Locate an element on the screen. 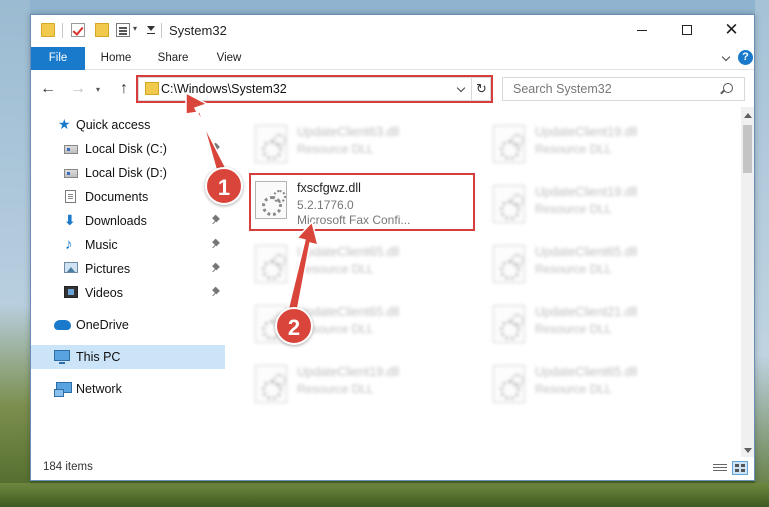 This screenshot has width=769, height=507. vertical-scrollbar is located at coordinates (747, 282).